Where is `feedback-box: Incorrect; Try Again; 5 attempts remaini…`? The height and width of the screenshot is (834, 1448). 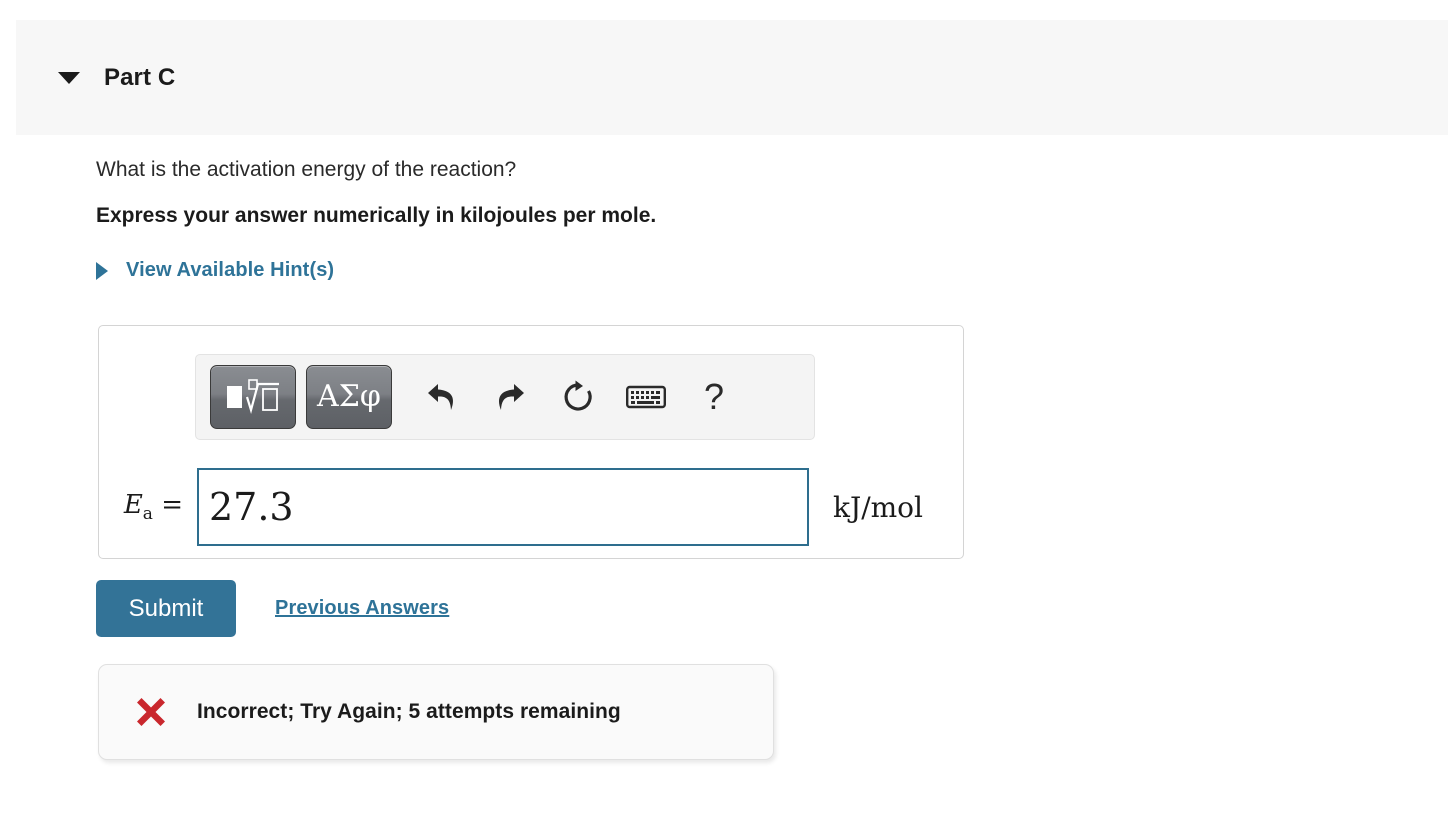 feedback-box: Incorrect; Try Again; 5 attempts remaini… is located at coordinates (436, 712).